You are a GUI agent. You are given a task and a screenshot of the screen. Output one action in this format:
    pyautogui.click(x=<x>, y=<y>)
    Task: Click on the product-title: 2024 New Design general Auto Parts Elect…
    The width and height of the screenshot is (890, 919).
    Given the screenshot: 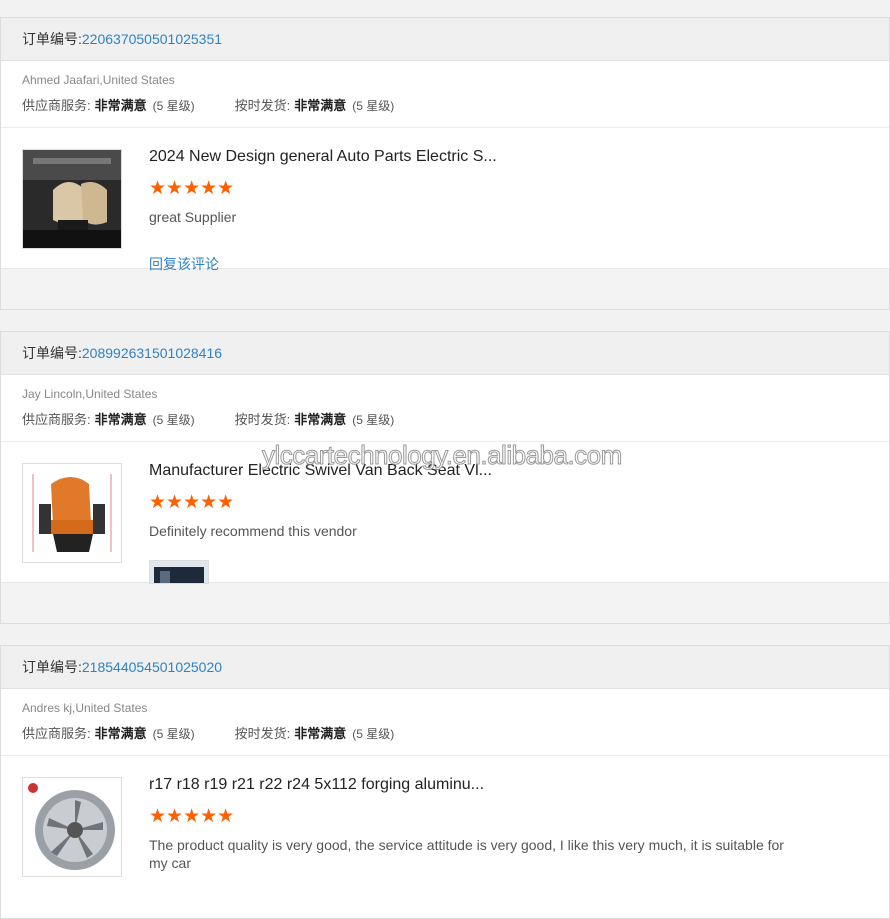 What is the action you would take?
    pyautogui.click(x=323, y=157)
    